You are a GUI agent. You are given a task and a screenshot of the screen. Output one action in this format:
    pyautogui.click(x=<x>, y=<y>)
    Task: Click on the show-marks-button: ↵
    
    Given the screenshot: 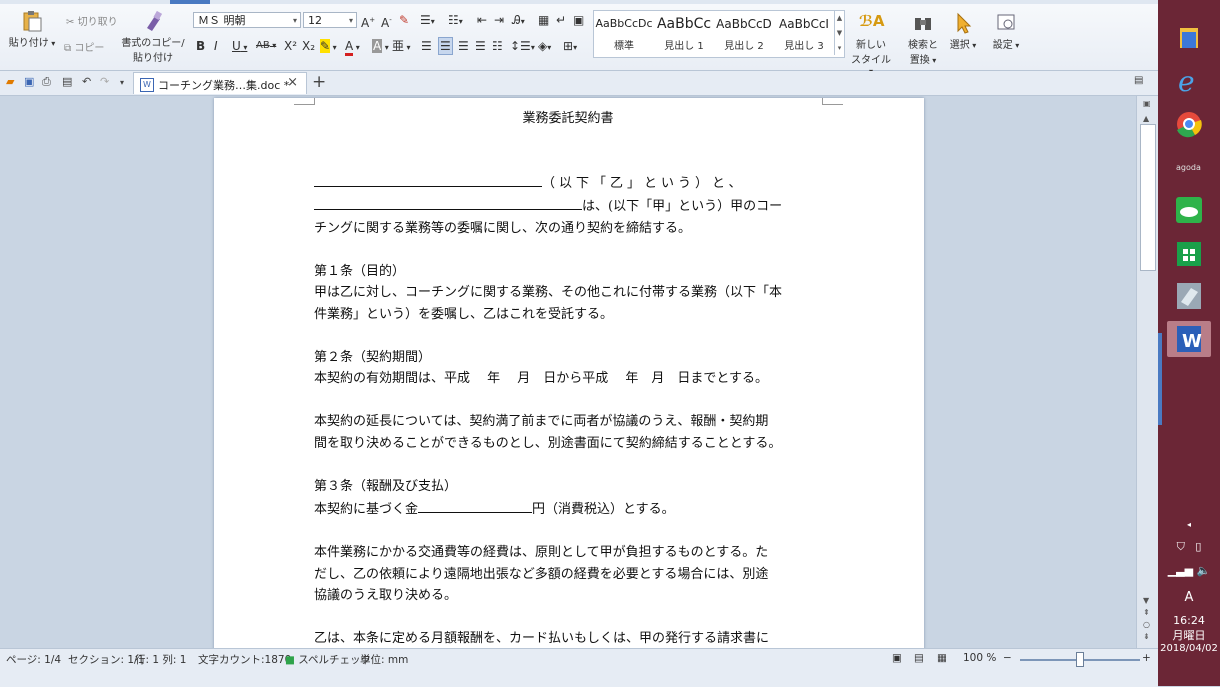 What is the action you would take?
    pyautogui.click(x=561, y=20)
    